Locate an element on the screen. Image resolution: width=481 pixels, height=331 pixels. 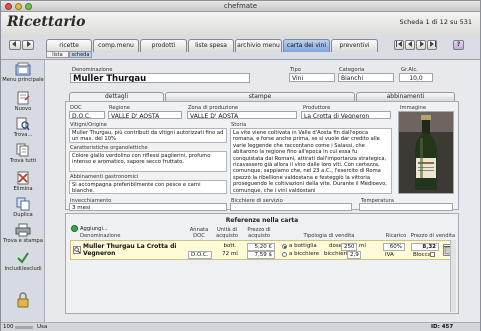
radio-bottiglia-label: a bottiglia is located at coordinates (303, 246).